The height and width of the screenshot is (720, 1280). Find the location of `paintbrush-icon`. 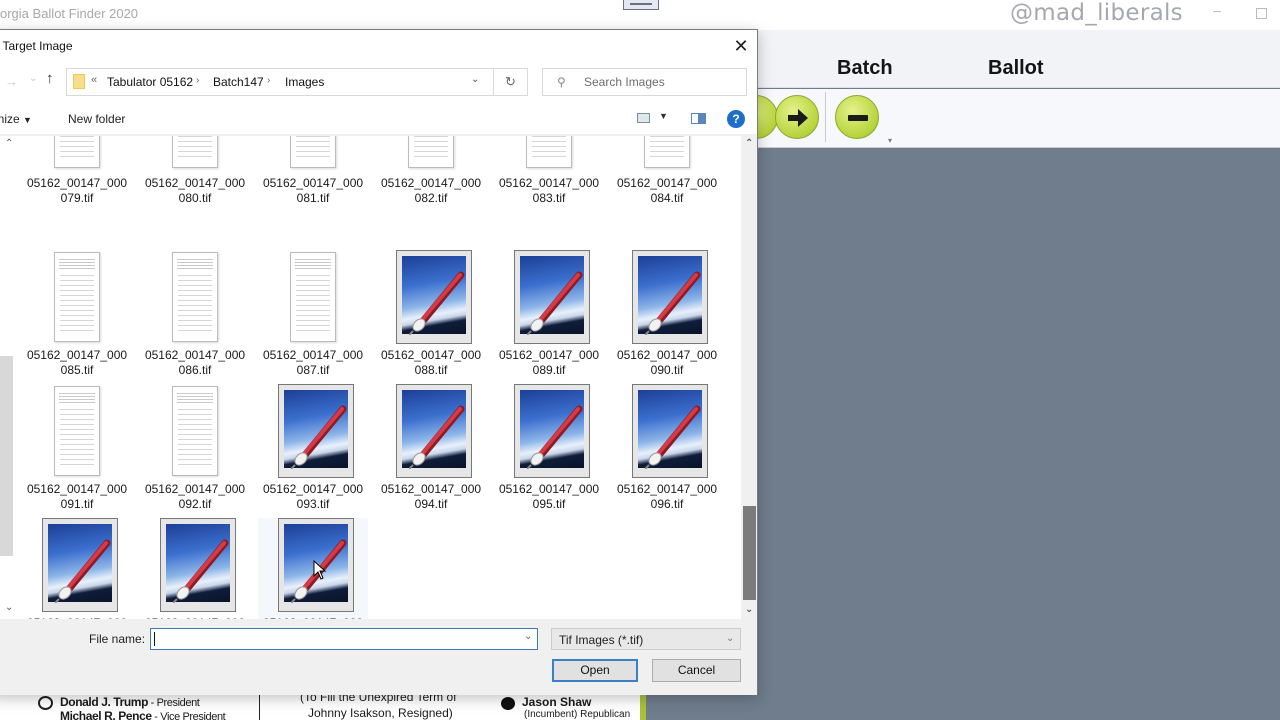

paintbrush-icon is located at coordinates (201, 571).